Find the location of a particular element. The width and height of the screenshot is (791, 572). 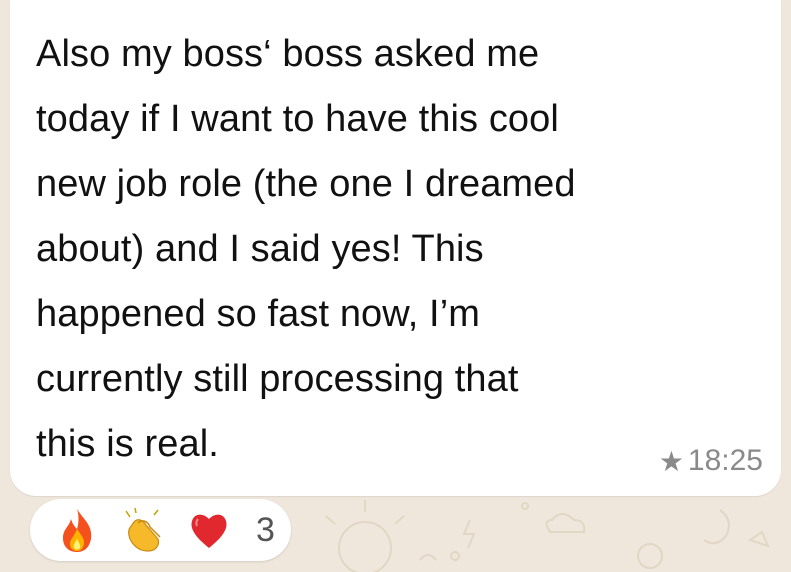

message-line: happened so fast now, I’m is located at coordinates (258, 314).